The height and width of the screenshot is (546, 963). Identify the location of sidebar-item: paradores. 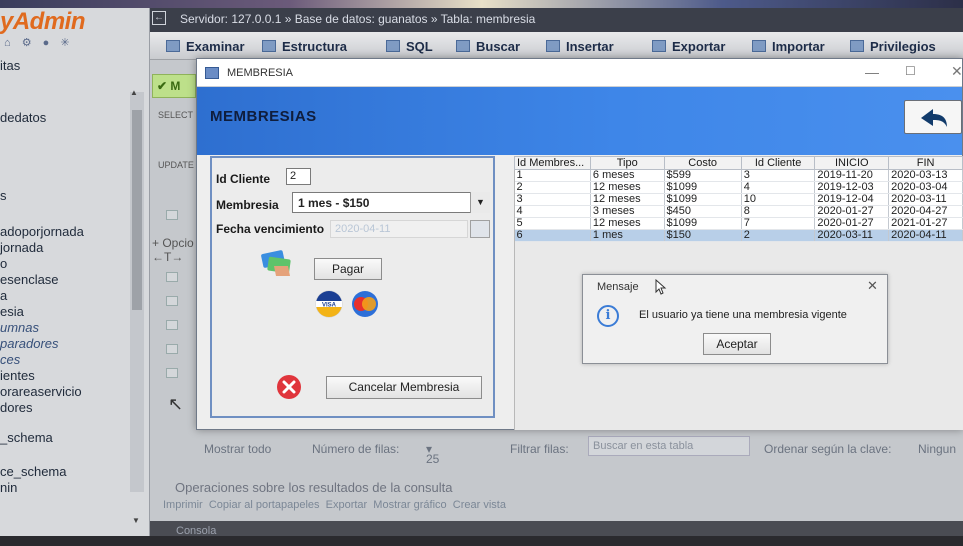
(29, 343).